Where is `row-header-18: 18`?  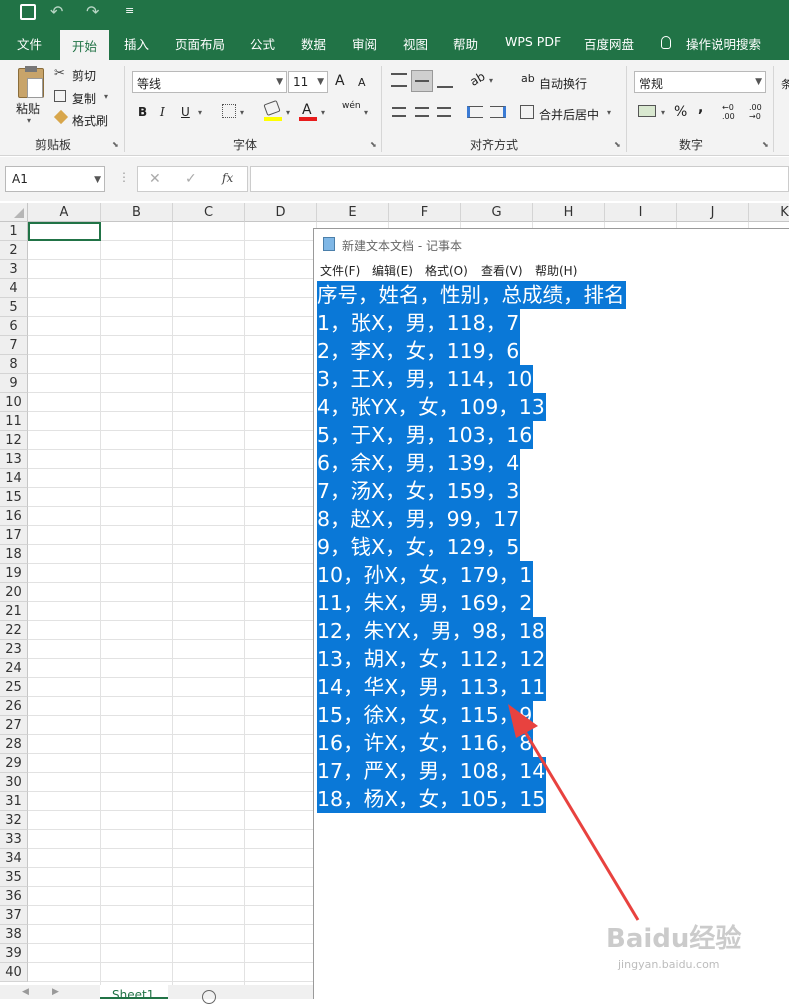 row-header-18: 18 is located at coordinates (14, 554).